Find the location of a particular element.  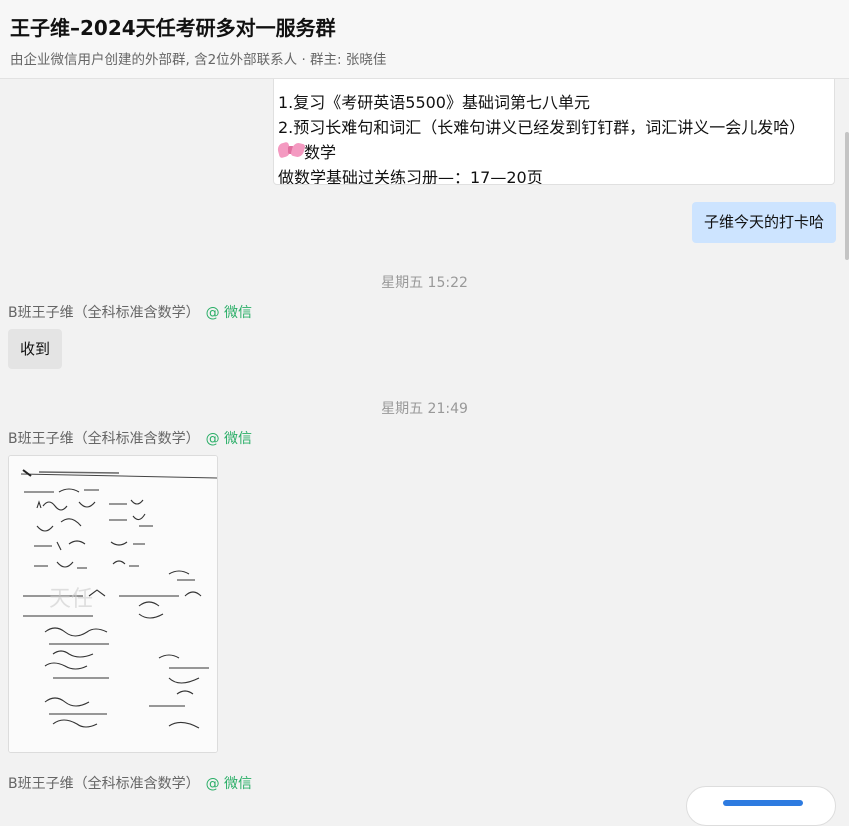

scrollbar-thumb is located at coordinates (847, 196).